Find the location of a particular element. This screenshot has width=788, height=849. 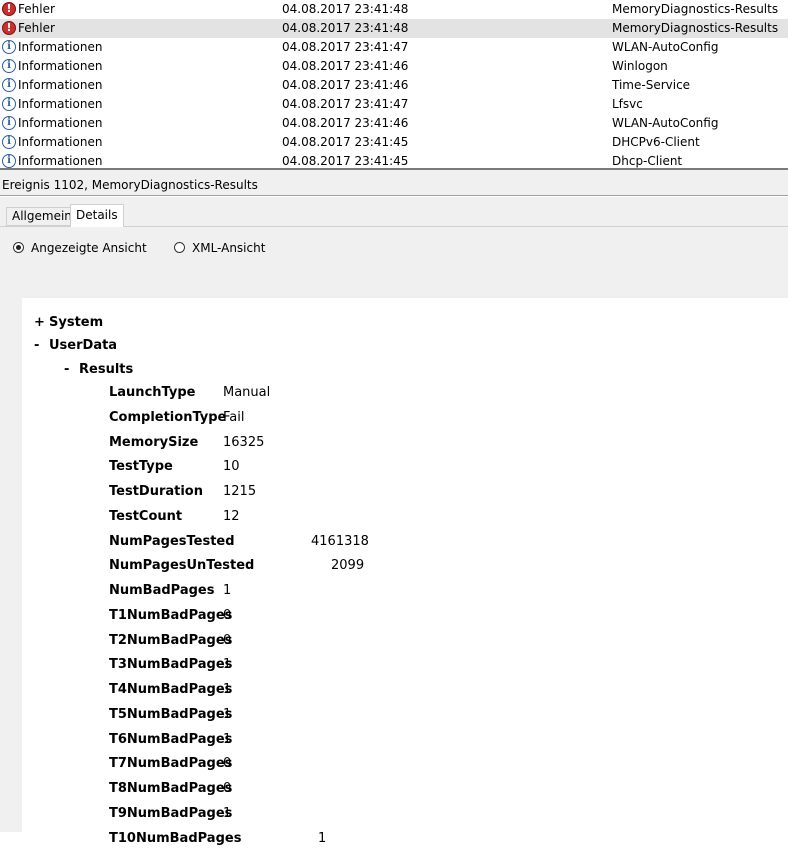

property-name: MemorySize is located at coordinates (154, 442).